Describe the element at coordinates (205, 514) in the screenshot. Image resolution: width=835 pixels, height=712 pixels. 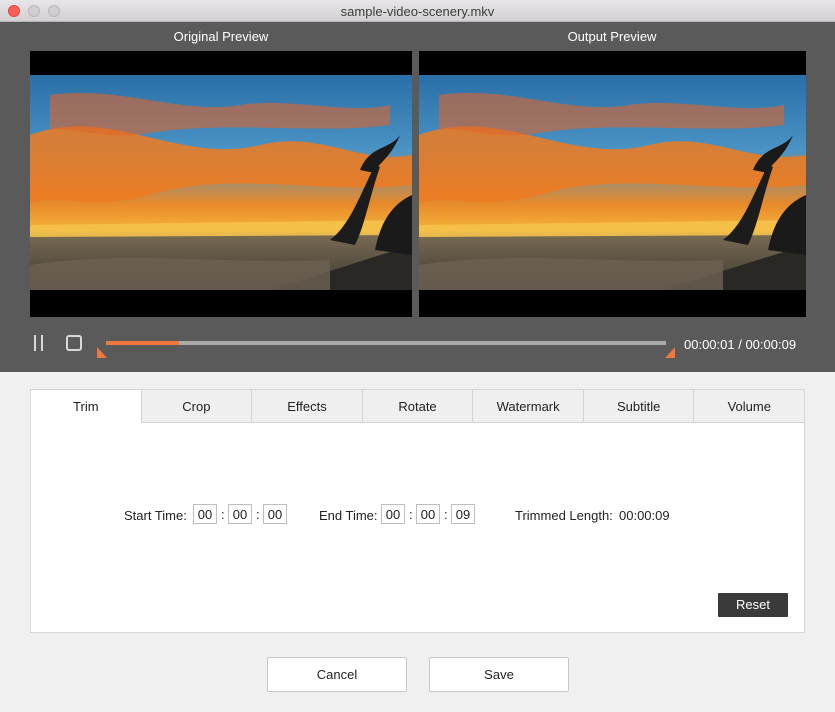
I see `start-hours-field: 00` at that location.